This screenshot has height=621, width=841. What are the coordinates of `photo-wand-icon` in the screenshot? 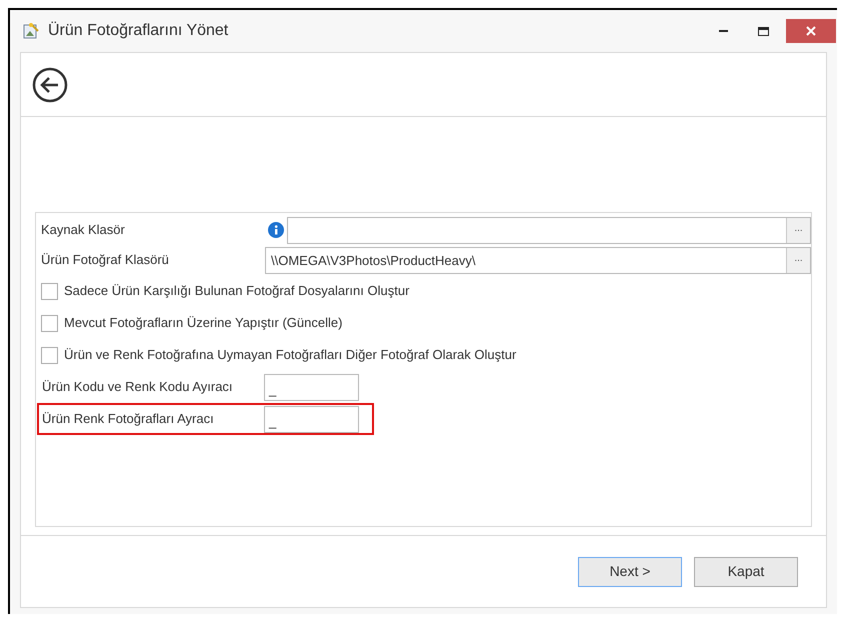 It's located at (31, 31).